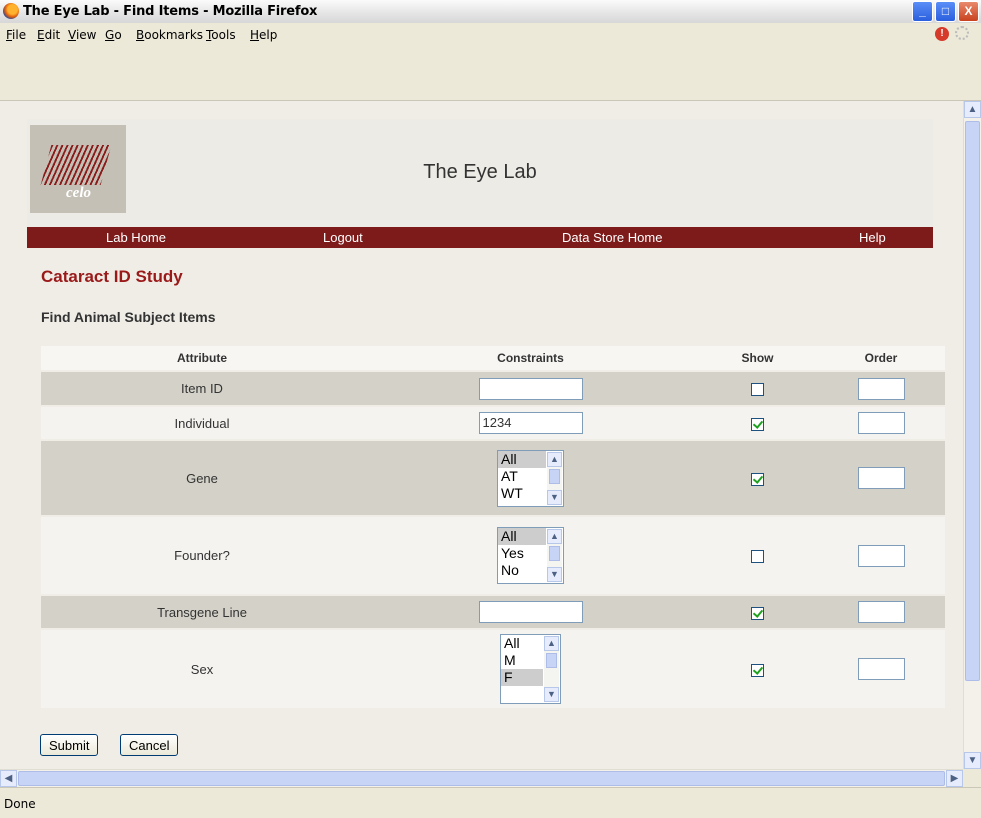 This screenshot has height=818, width=981. I want to click on table-row: Sex All M F ▲ ▼, so click(493, 669).